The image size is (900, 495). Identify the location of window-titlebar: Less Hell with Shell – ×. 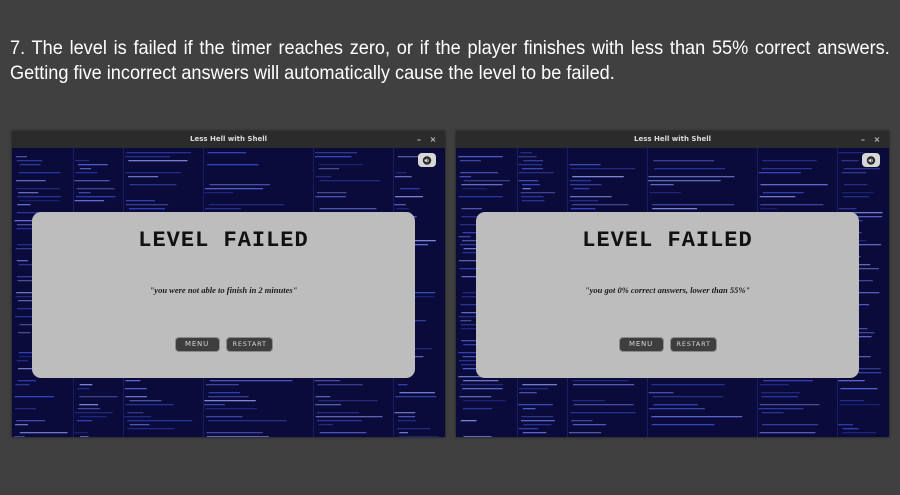
(228, 139).